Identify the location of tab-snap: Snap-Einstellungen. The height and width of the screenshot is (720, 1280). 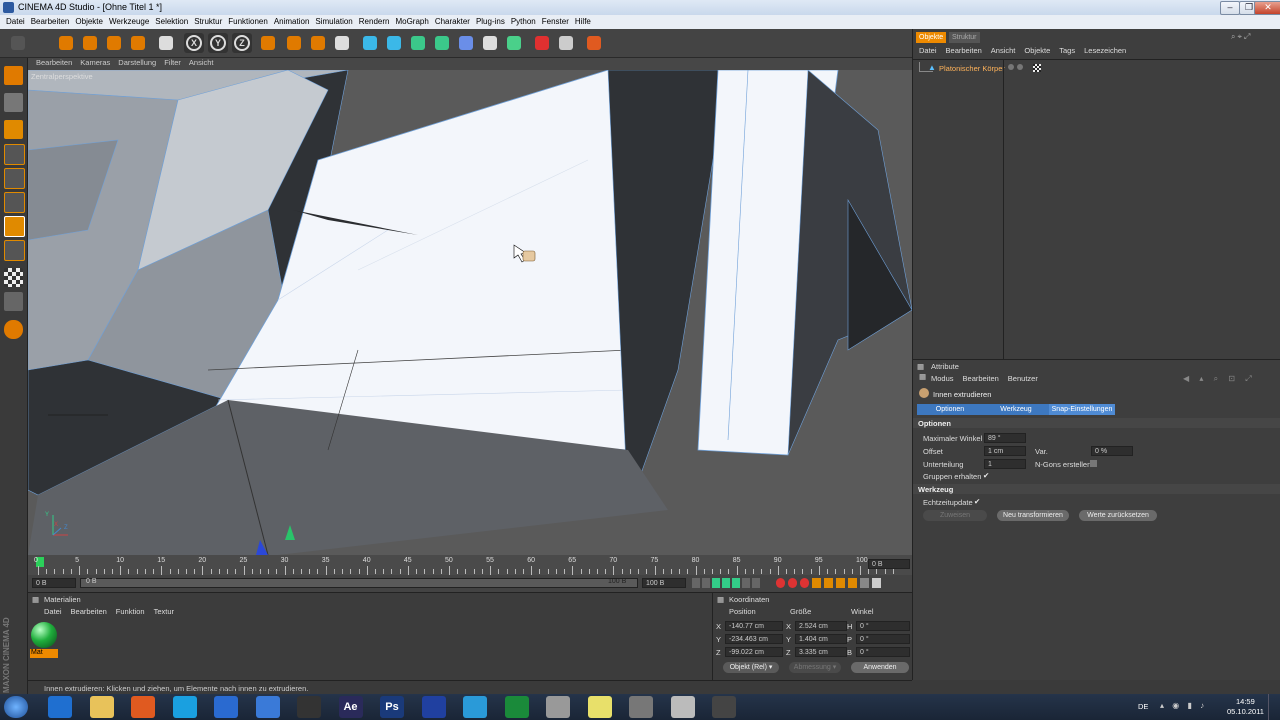
(1082, 409).